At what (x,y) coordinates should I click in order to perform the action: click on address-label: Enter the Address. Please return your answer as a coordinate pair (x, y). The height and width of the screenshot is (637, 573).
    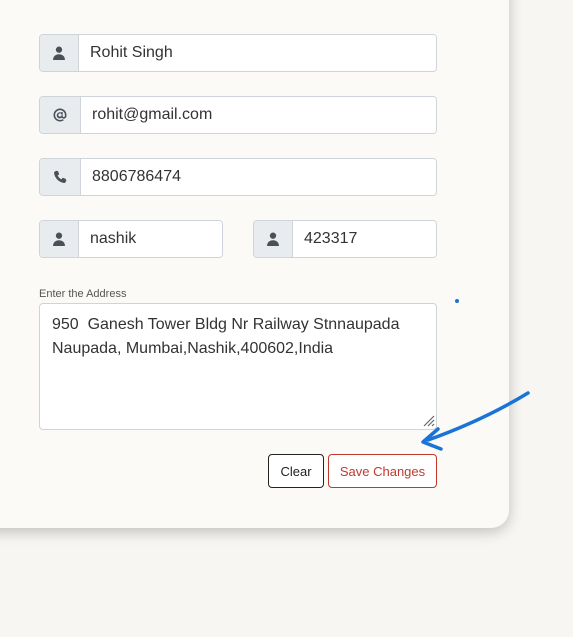
    Looking at the image, I should click on (83, 294).